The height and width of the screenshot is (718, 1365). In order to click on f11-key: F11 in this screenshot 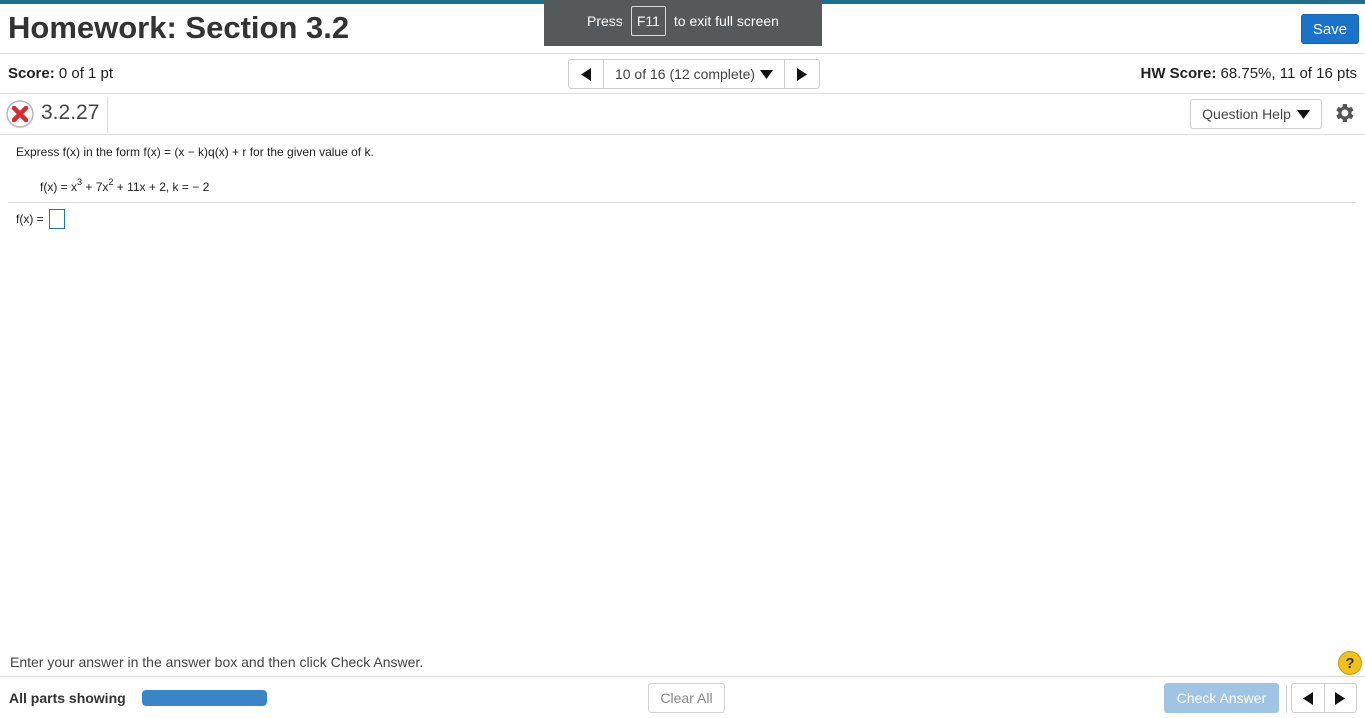, I will do `click(648, 21)`.